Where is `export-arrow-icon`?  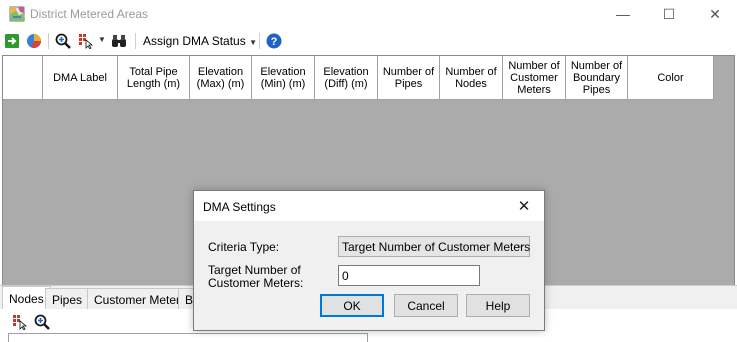
export-arrow-icon is located at coordinates (12, 41).